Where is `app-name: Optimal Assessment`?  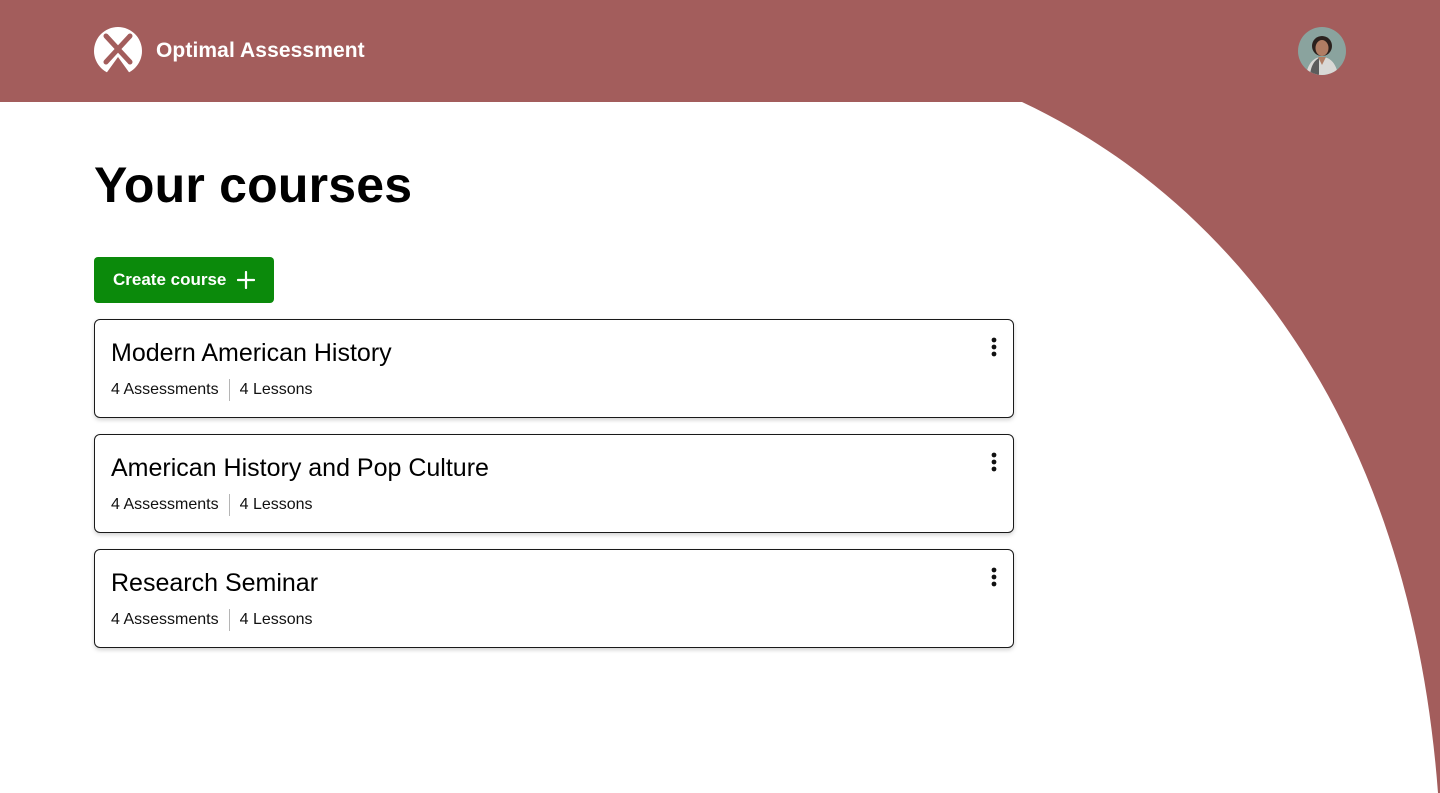
app-name: Optimal Assessment is located at coordinates (260, 50).